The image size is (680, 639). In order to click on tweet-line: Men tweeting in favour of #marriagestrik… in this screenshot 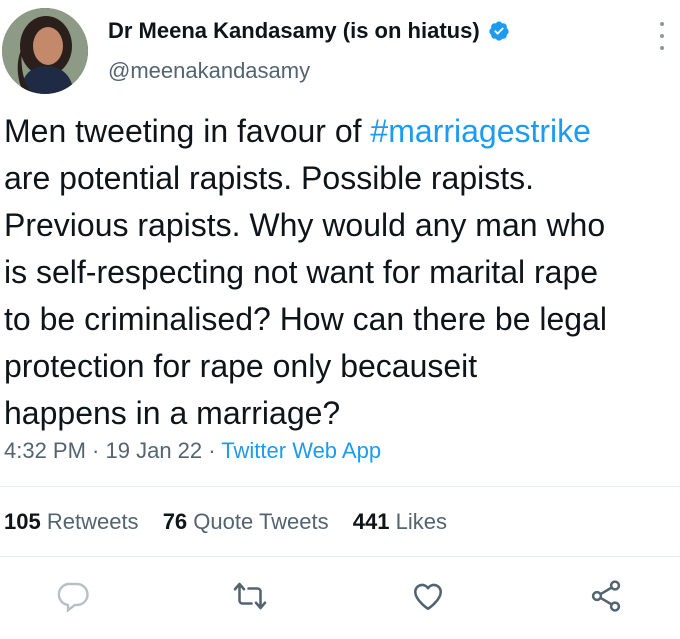, I will do `click(339, 131)`.